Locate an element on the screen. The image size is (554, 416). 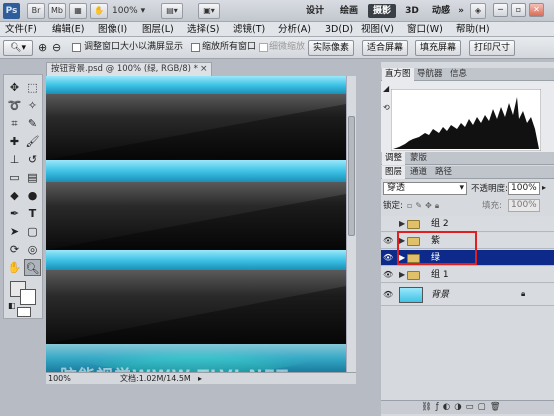
tab-navigator: 导航器 is located at coordinates (430, 74).